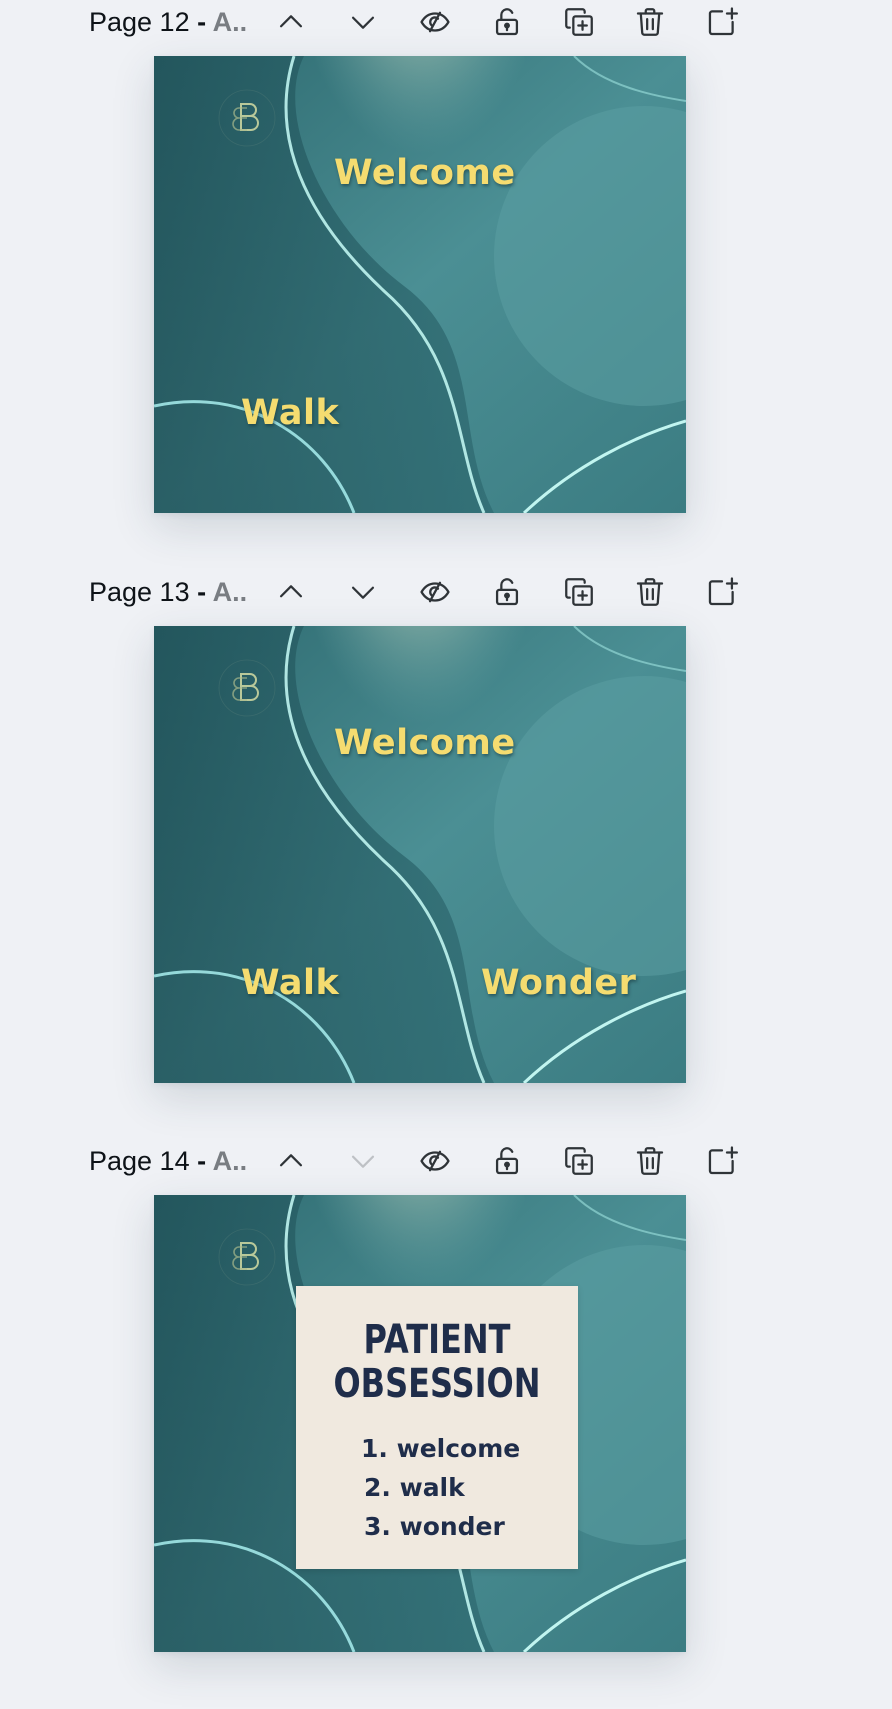  I want to click on card-list-item: 2. walk, so click(414, 1487).